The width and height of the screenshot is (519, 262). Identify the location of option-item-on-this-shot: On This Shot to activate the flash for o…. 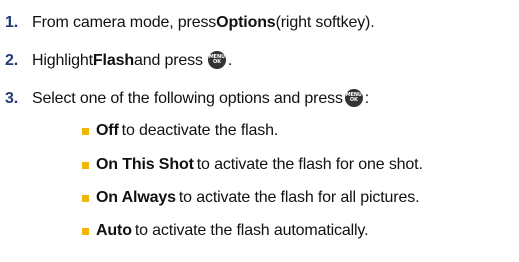
(252, 165).